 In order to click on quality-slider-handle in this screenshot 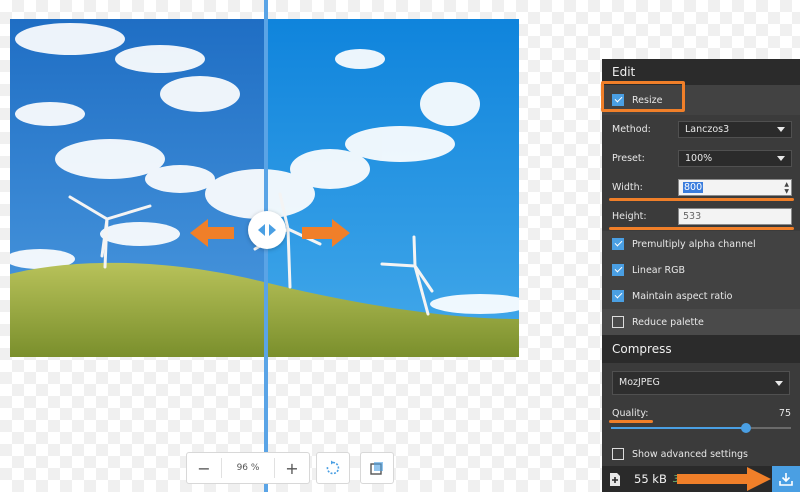, I will do `click(746, 428)`.